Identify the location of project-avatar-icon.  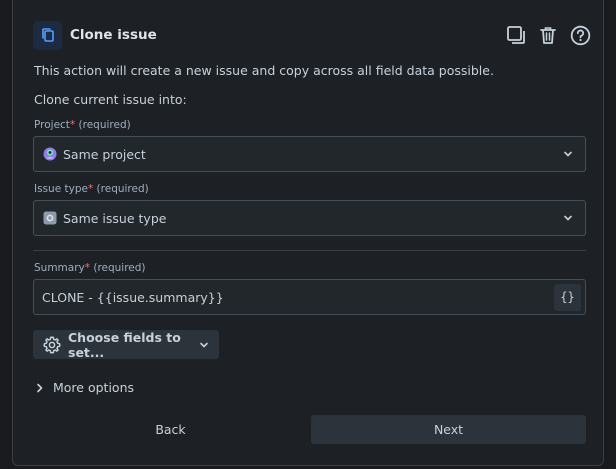
(49, 154).